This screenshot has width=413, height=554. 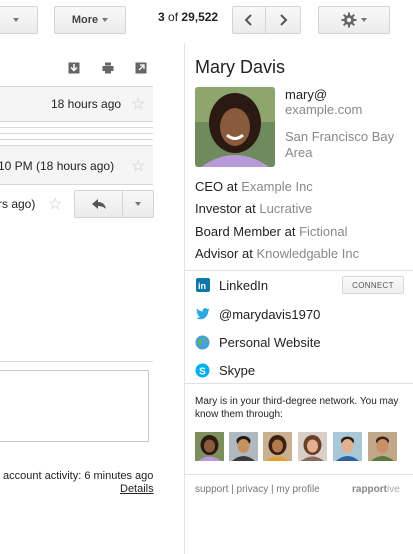 What do you see at coordinates (340, 144) in the screenshot?
I see `contact-location: San Francisco Bay Area` at bounding box center [340, 144].